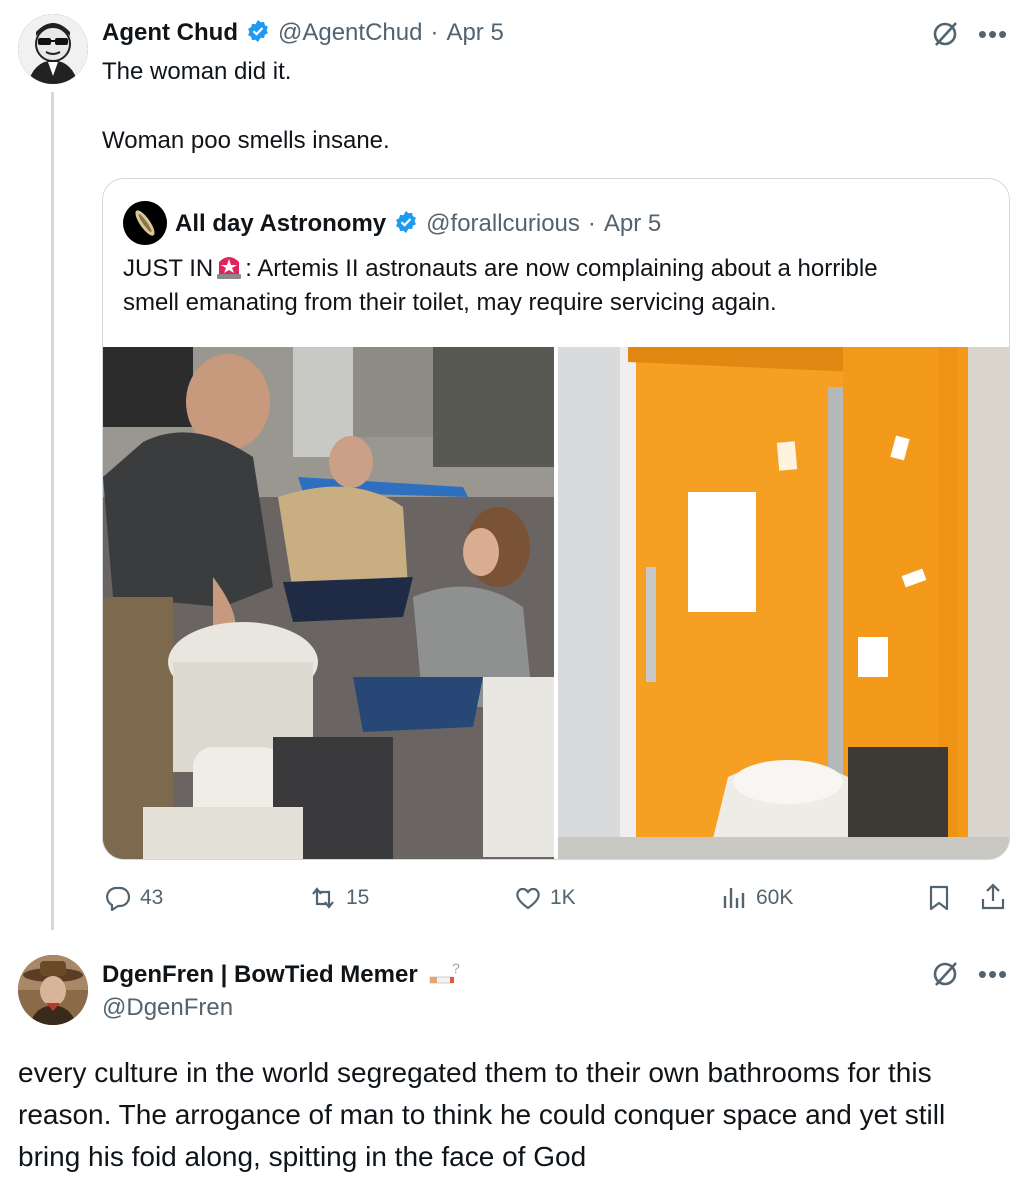 The width and height of the screenshot is (1024, 1198). What do you see at coordinates (945, 34) in the screenshot?
I see `grok-icon` at bounding box center [945, 34].